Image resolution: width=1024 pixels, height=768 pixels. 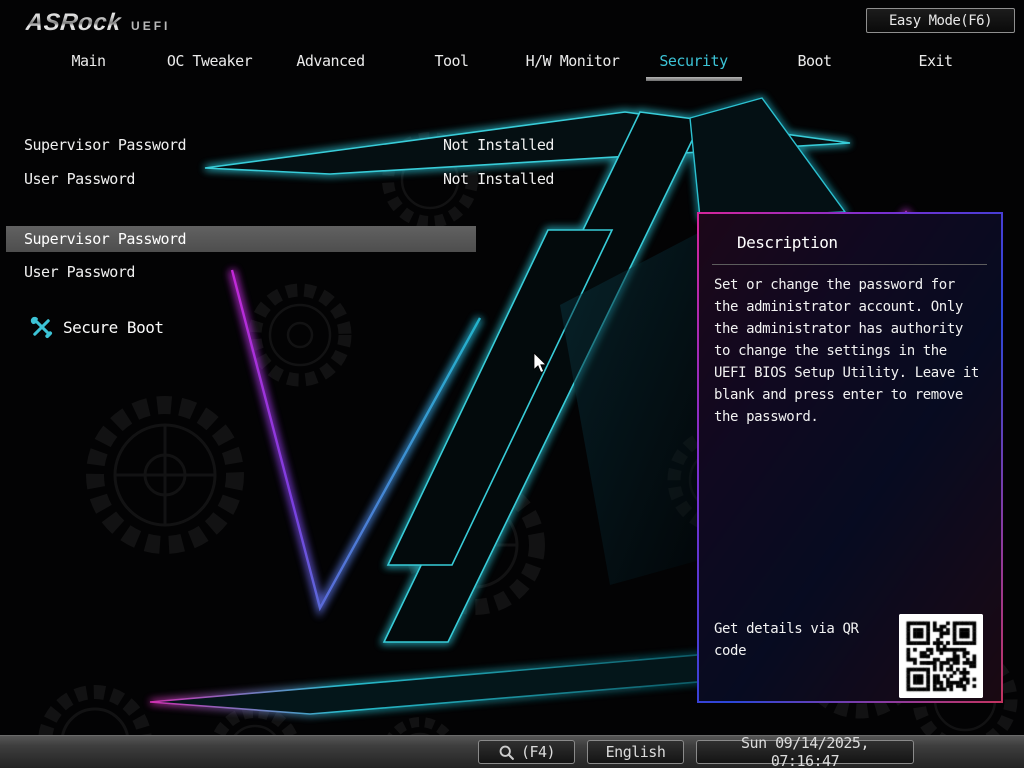 I want to click on menu-item-supervisor-password-label: Supervisor Password, so click(x=105, y=239).